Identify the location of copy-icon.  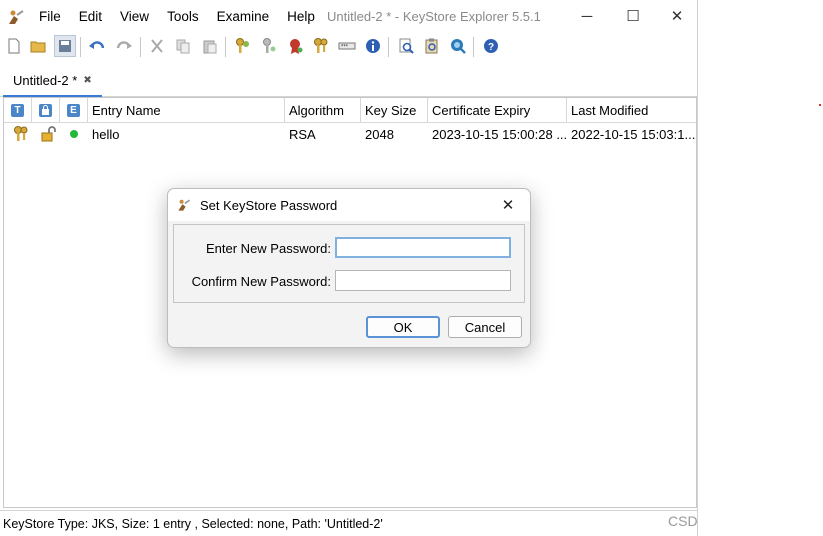
(183, 46).